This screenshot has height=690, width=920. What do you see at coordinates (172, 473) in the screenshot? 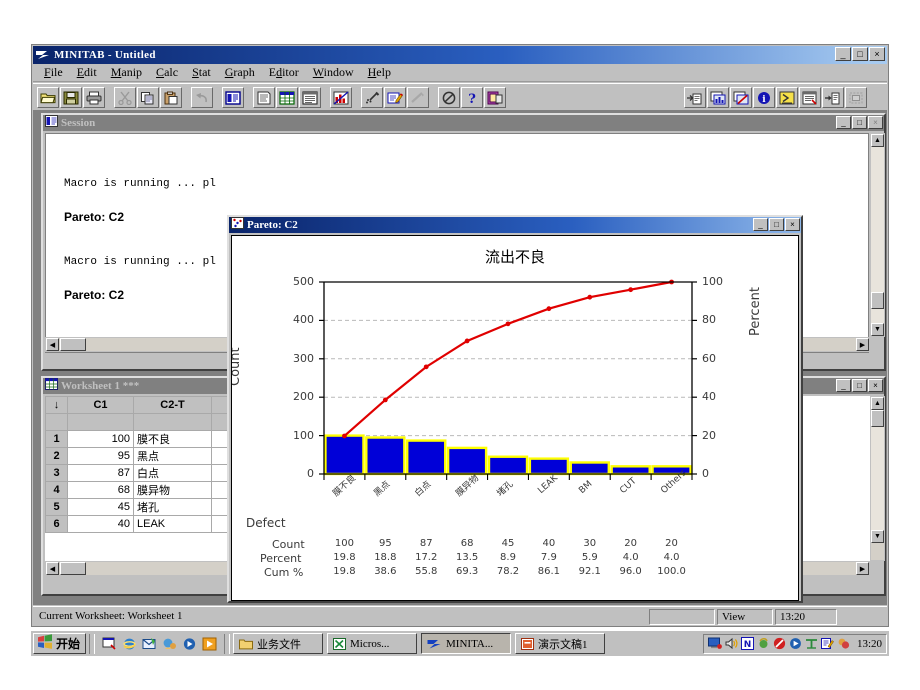
I see `cell-c2-r3: 白点` at bounding box center [172, 473].